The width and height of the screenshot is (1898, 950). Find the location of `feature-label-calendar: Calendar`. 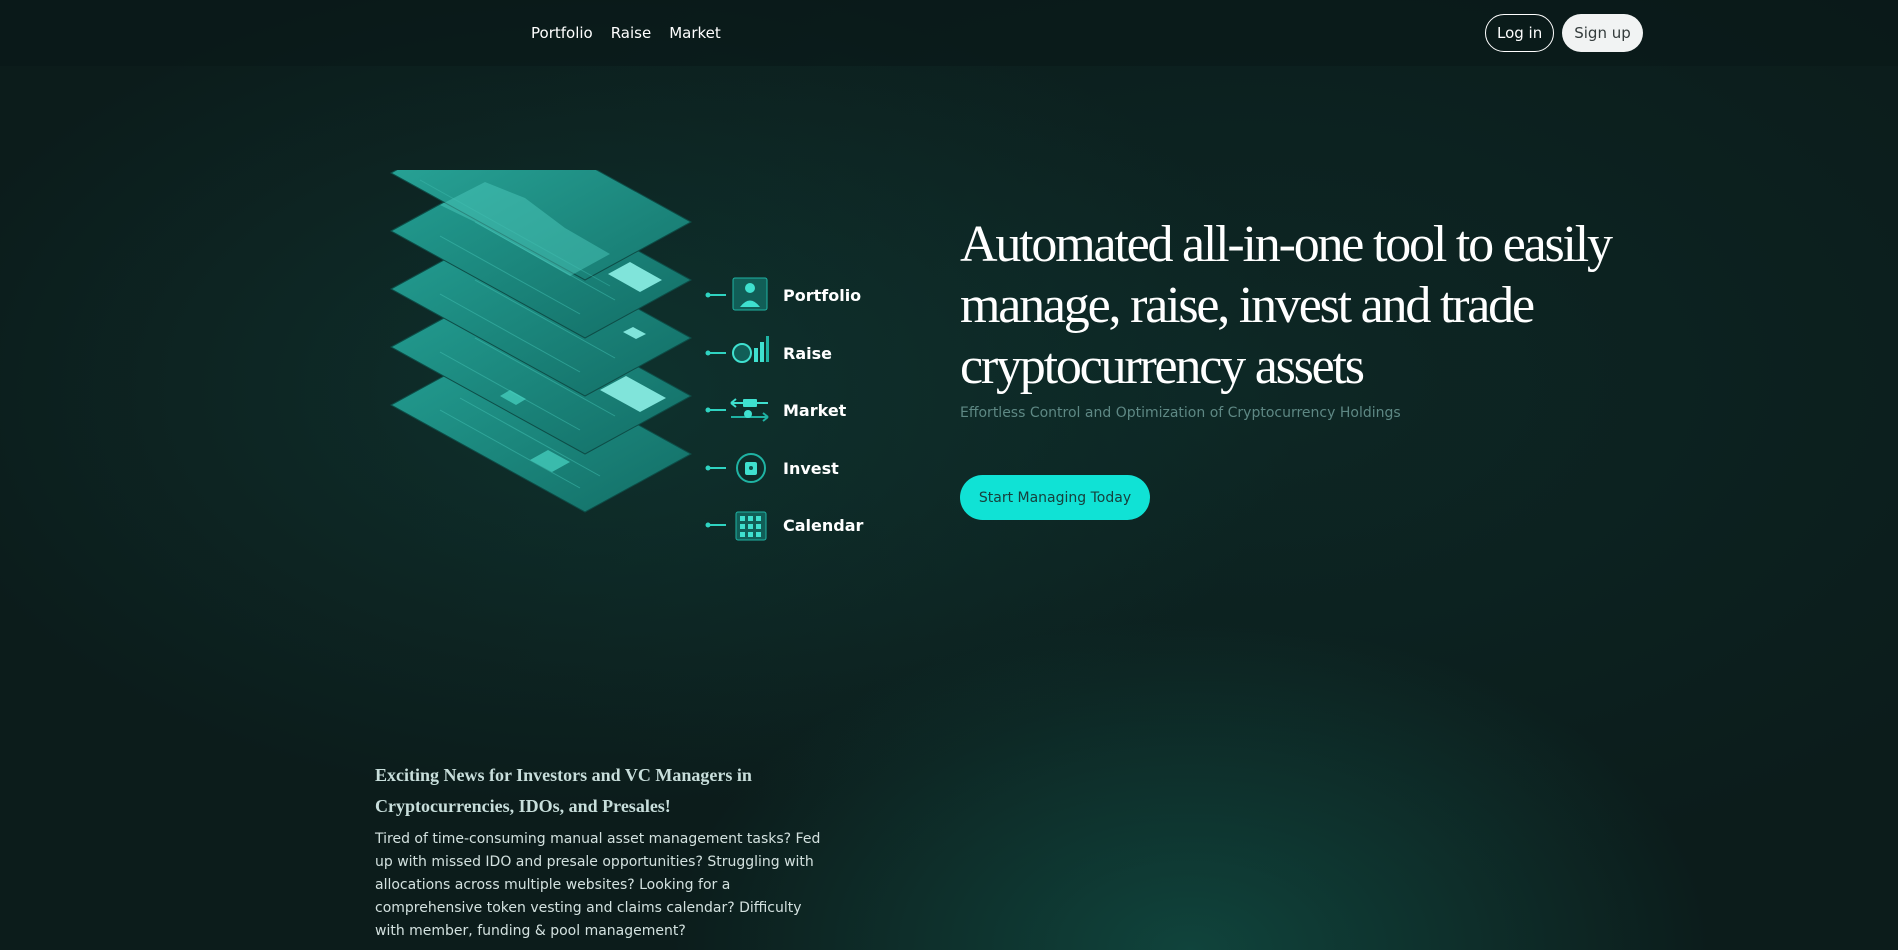

feature-label-calendar: Calendar is located at coordinates (823, 525).